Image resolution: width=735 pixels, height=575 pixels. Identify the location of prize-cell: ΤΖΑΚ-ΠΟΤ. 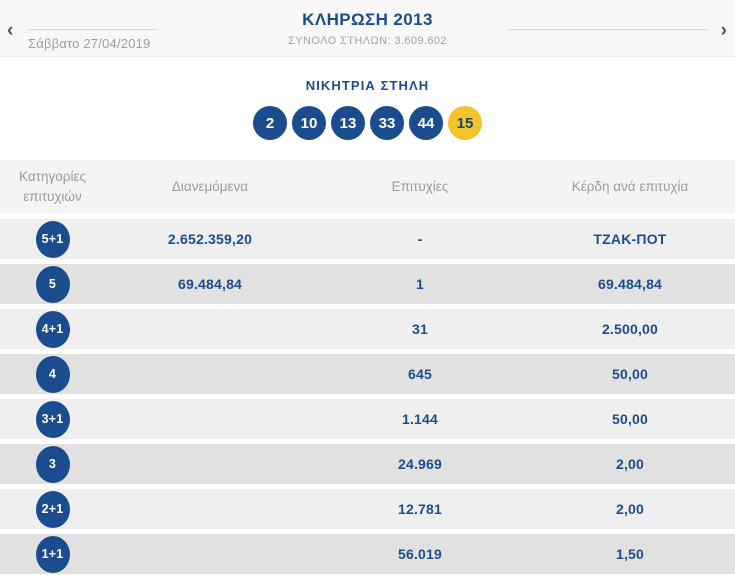
(630, 239).